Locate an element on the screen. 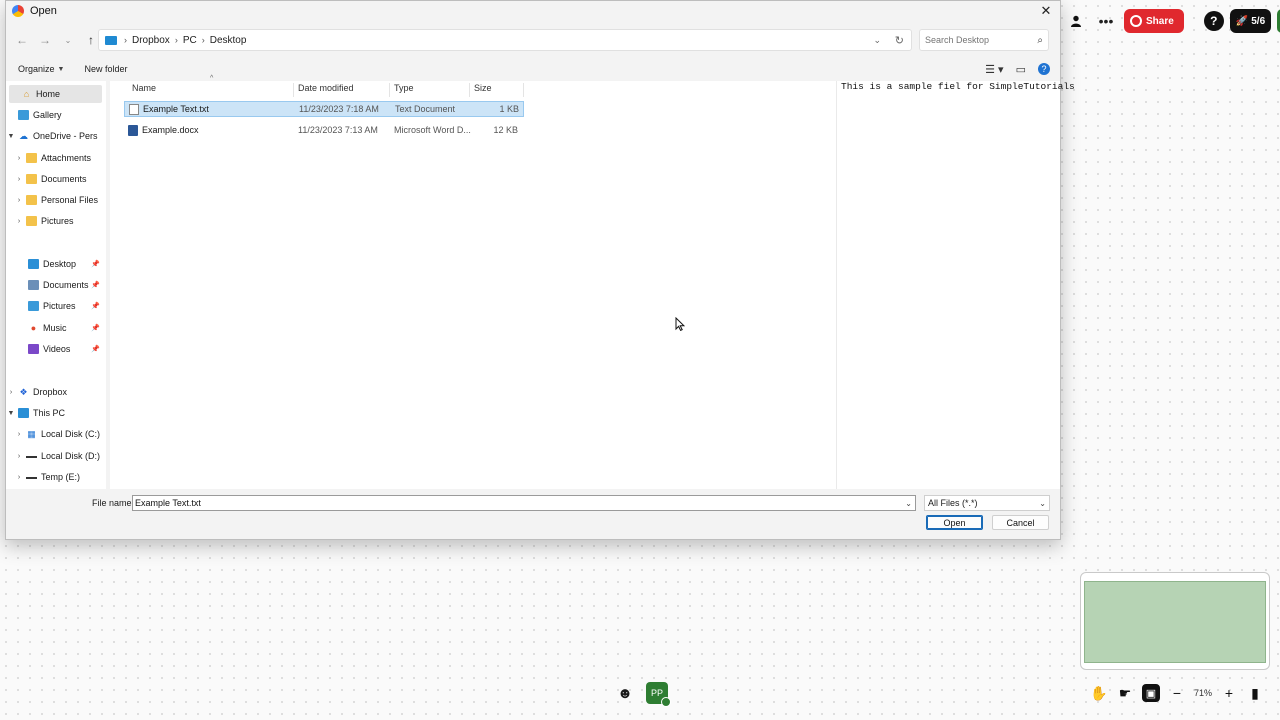 The image size is (1280, 720). nav-item-quick-documents: Documents 📌 is located at coordinates (56, 285).